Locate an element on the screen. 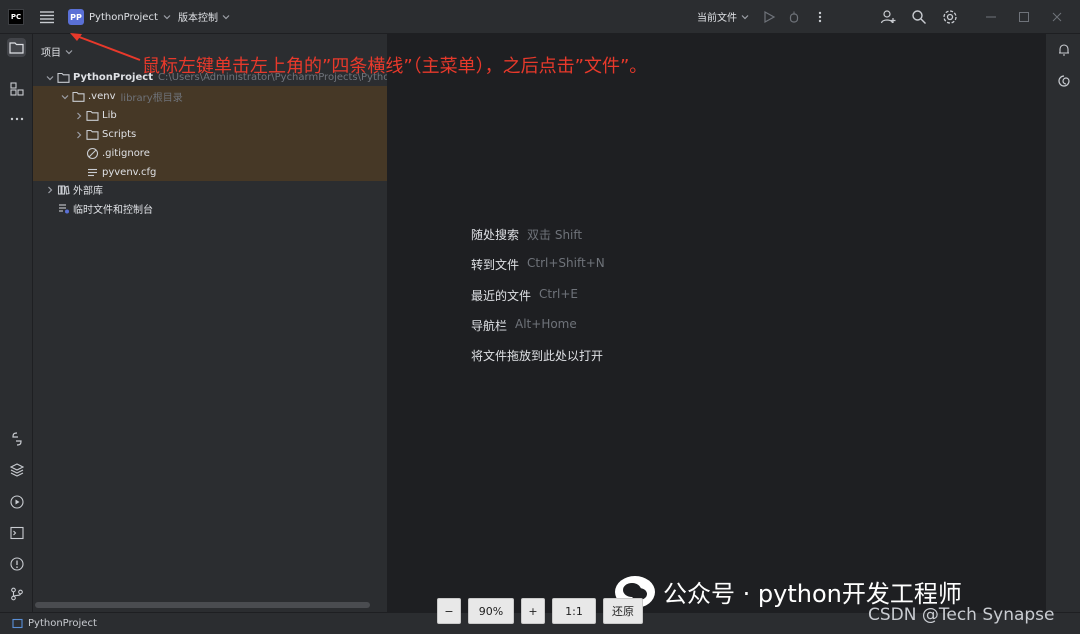 This screenshot has width=1080, height=634. hint-navigation-bar: 导航栏 Alt+Home is located at coordinates (524, 325).